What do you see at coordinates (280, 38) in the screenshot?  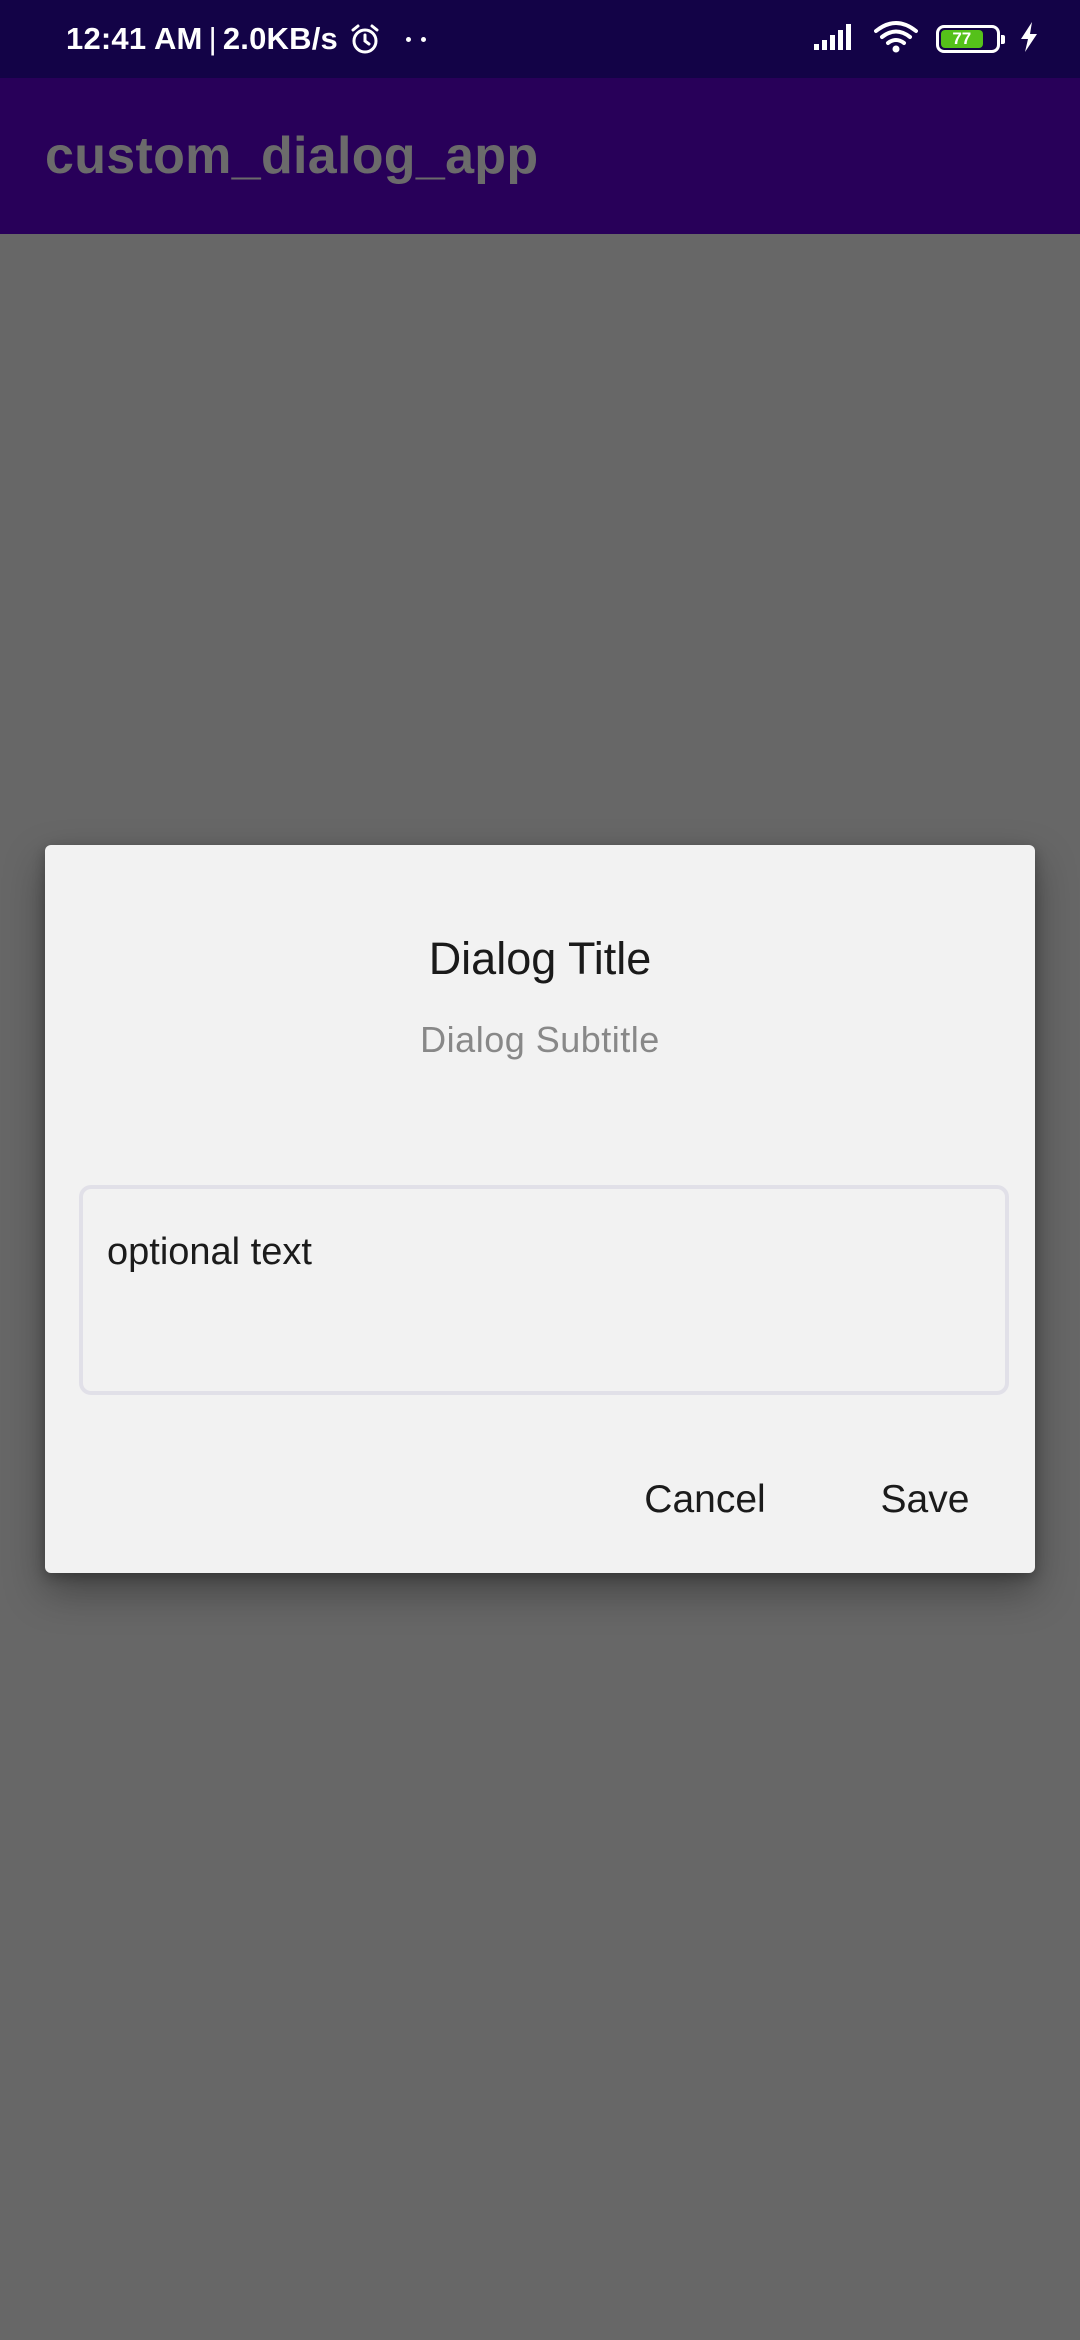 I see `network-speed: 2.0KB/s` at bounding box center [280, 38].